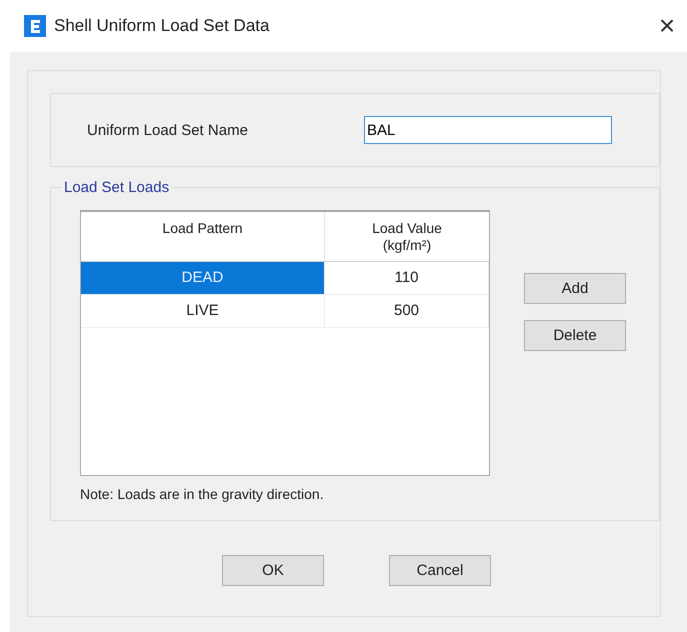  Describe the element at coordinates (667, 26) in the screenshot. I see `close-button: ×` at that location.